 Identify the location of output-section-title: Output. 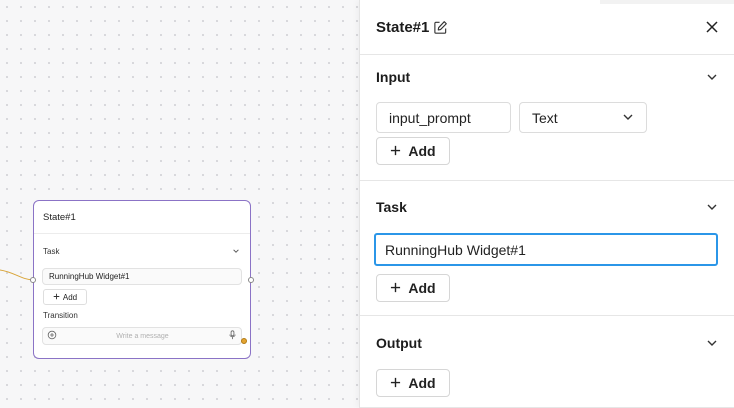
(399, 342).